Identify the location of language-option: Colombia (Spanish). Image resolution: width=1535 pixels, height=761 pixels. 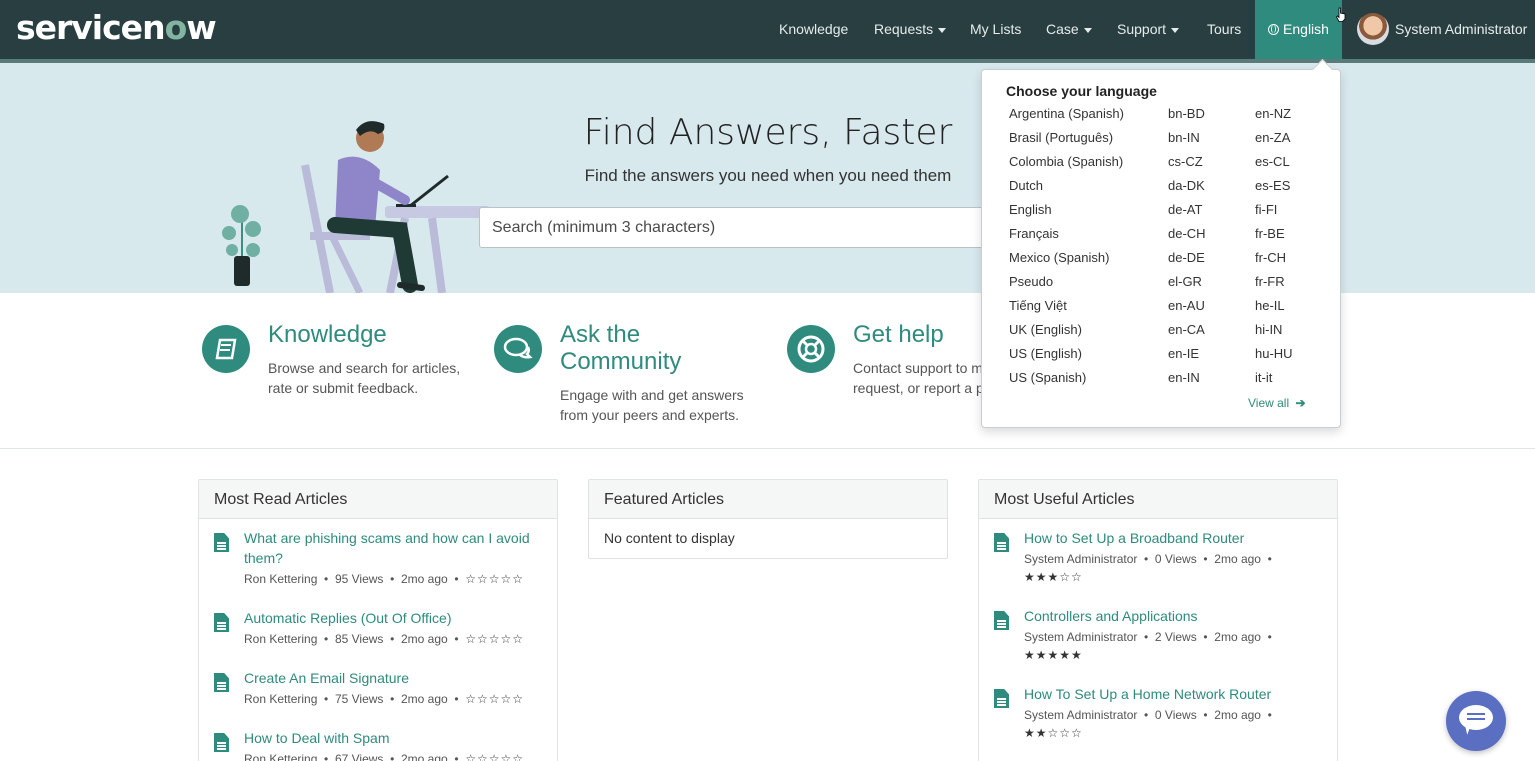
(1066, 165).